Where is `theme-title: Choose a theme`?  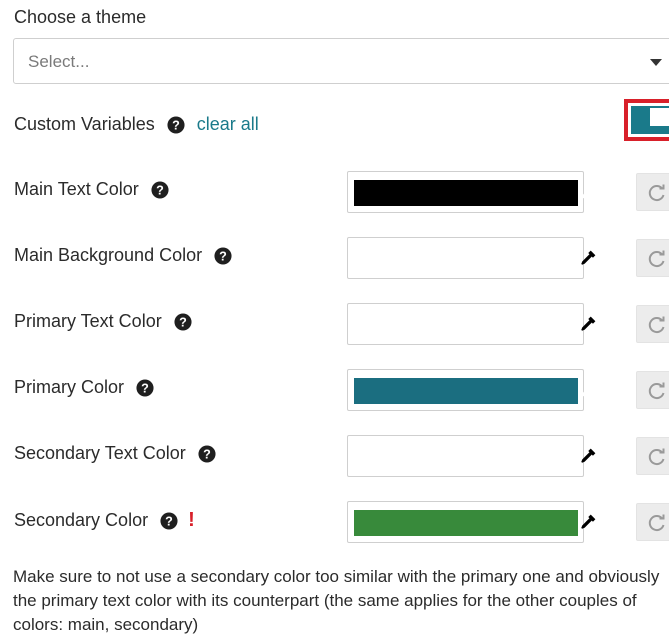 theme-title: Choose a theme is located at coordinates (80, 17).